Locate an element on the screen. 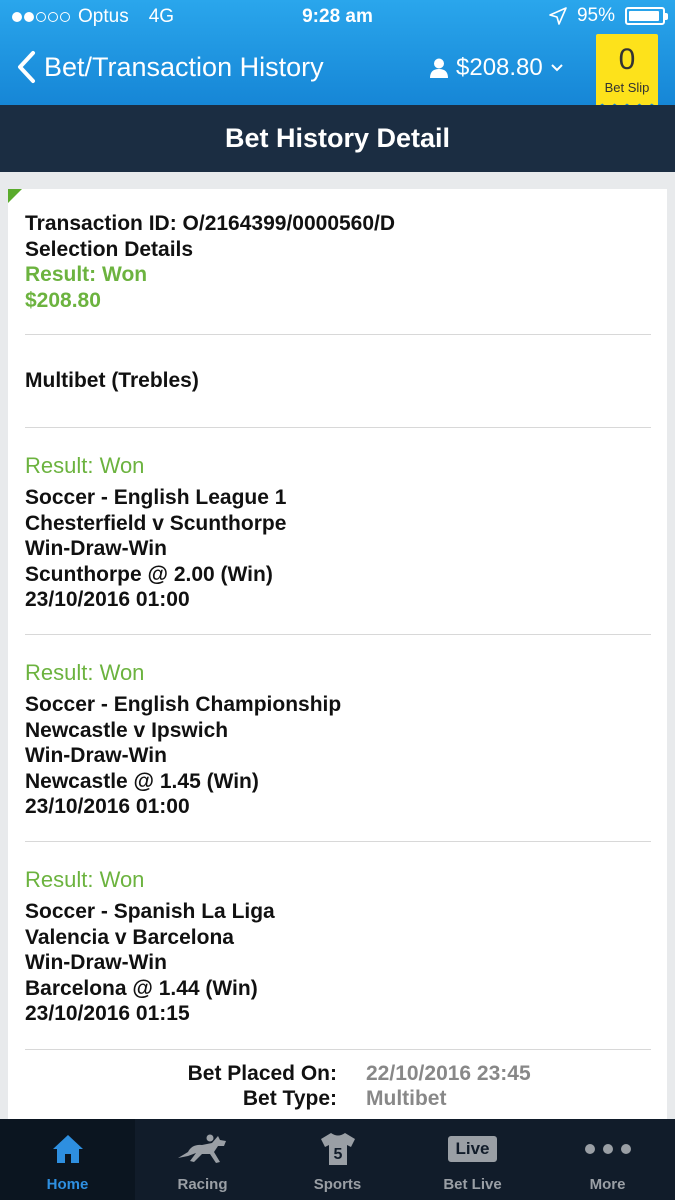 This screenshot has height=1200, width=675. leg-match: Valencia v Barcelona is located at coordinates (129, 937).